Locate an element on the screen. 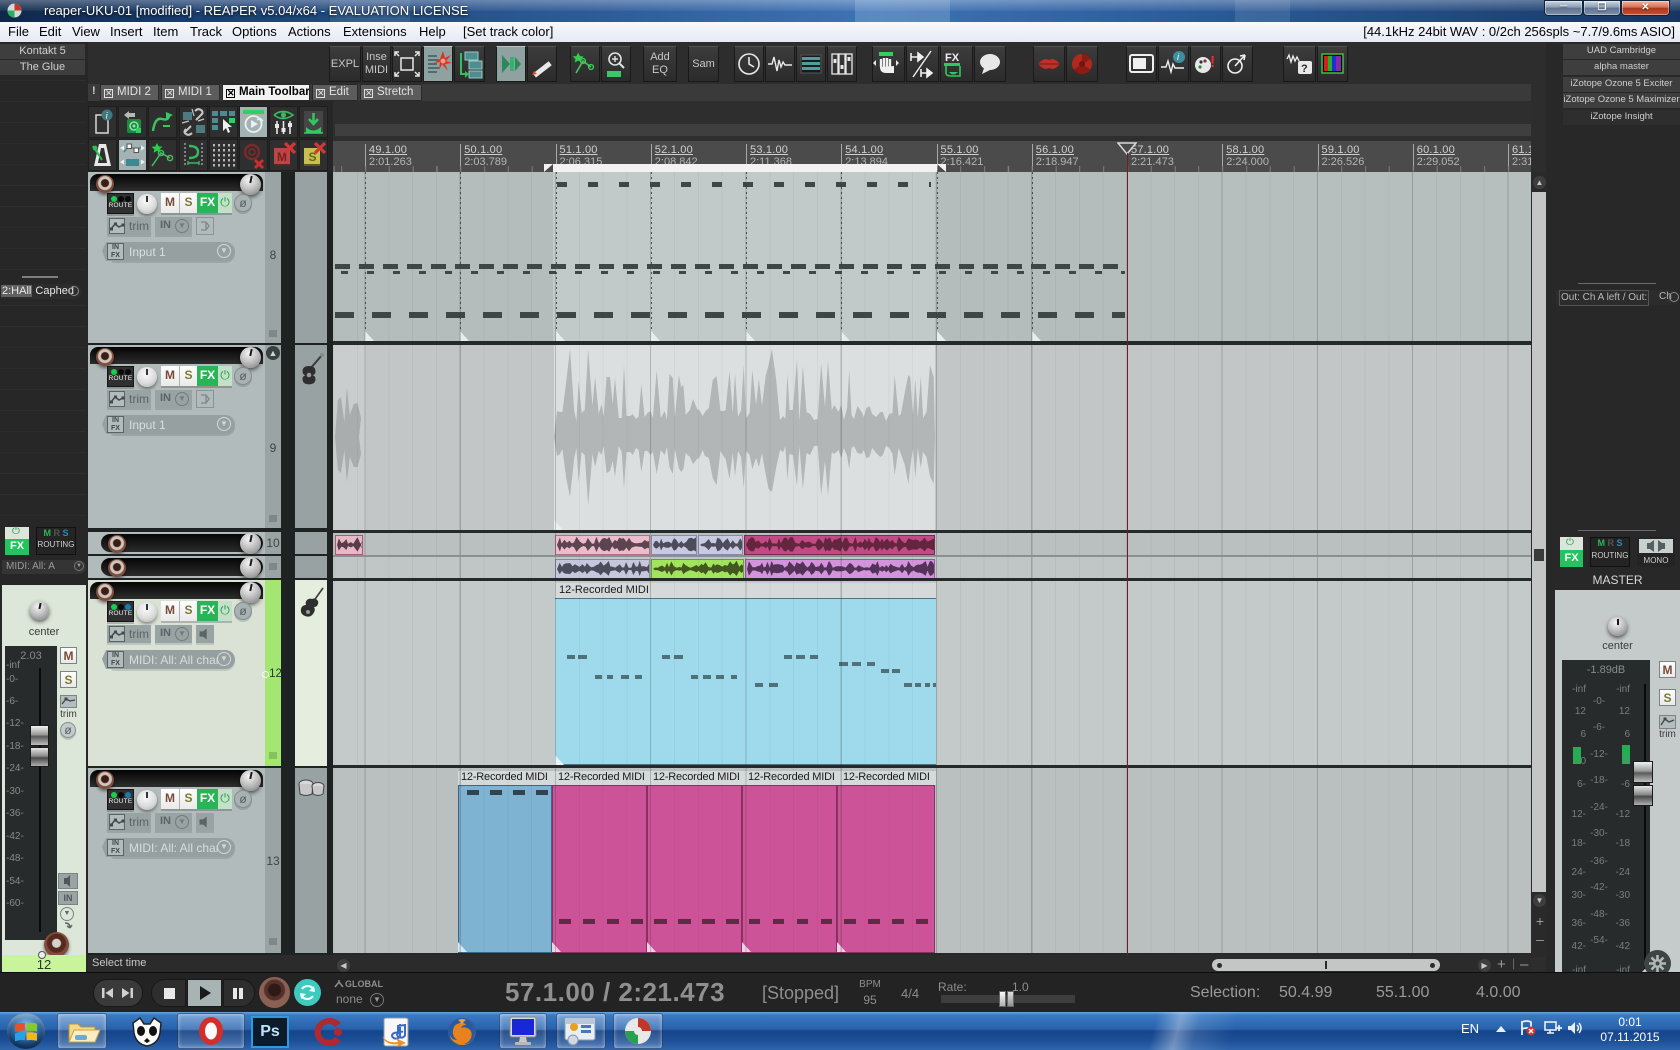 This screenshot has height=1050, width=1680. svg-text: FX is located at coordinates (952, 58).